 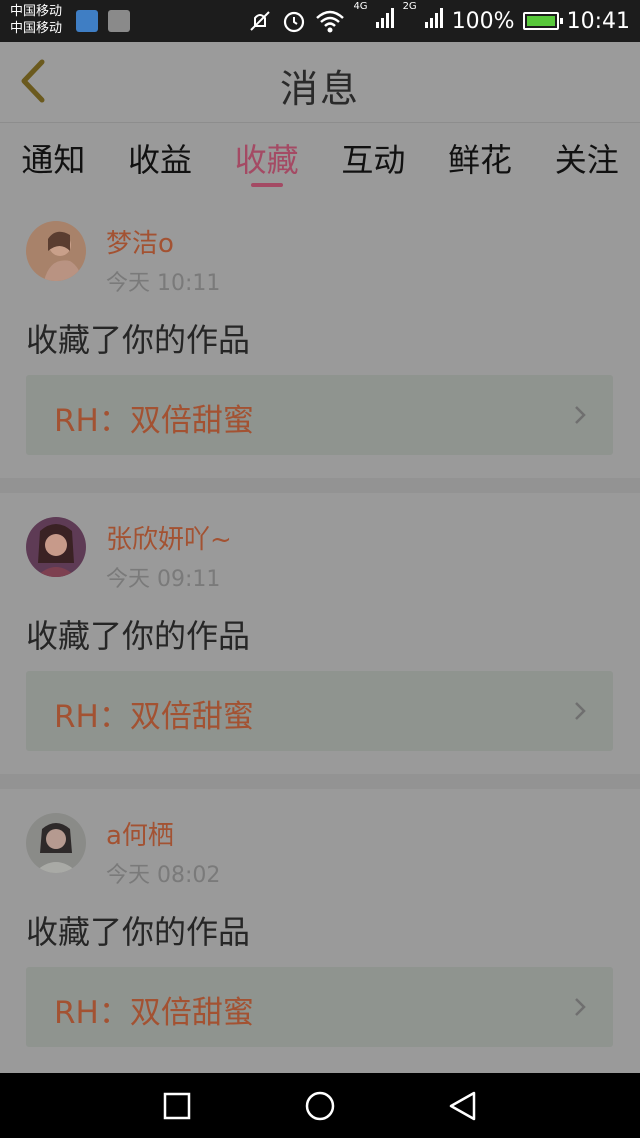 What do you see at coordinates (36, 20) in the screenshot?
I see `carrier-info: 中国移动 中国移动` at bounding box center [36, 20].